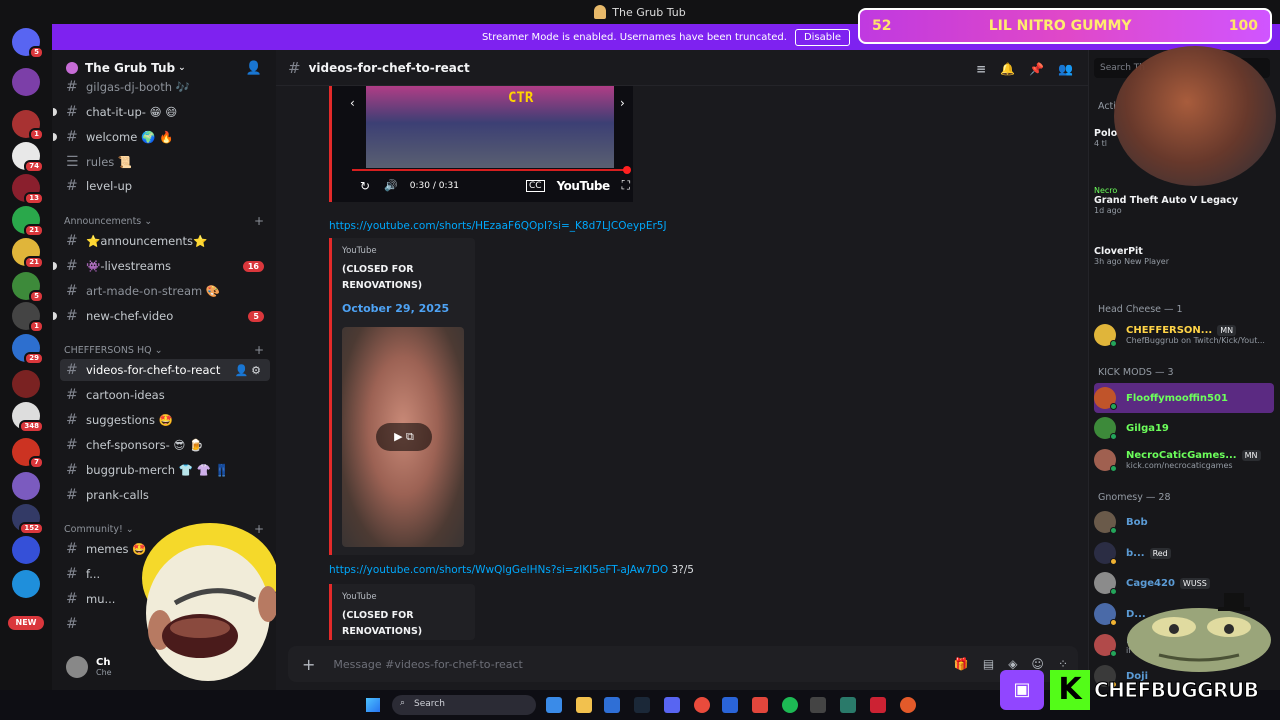  What do you see at coordinates (308, 664) in the screenshot?
I see `attach-plus-icon: +` at bounding box center [308, 664].